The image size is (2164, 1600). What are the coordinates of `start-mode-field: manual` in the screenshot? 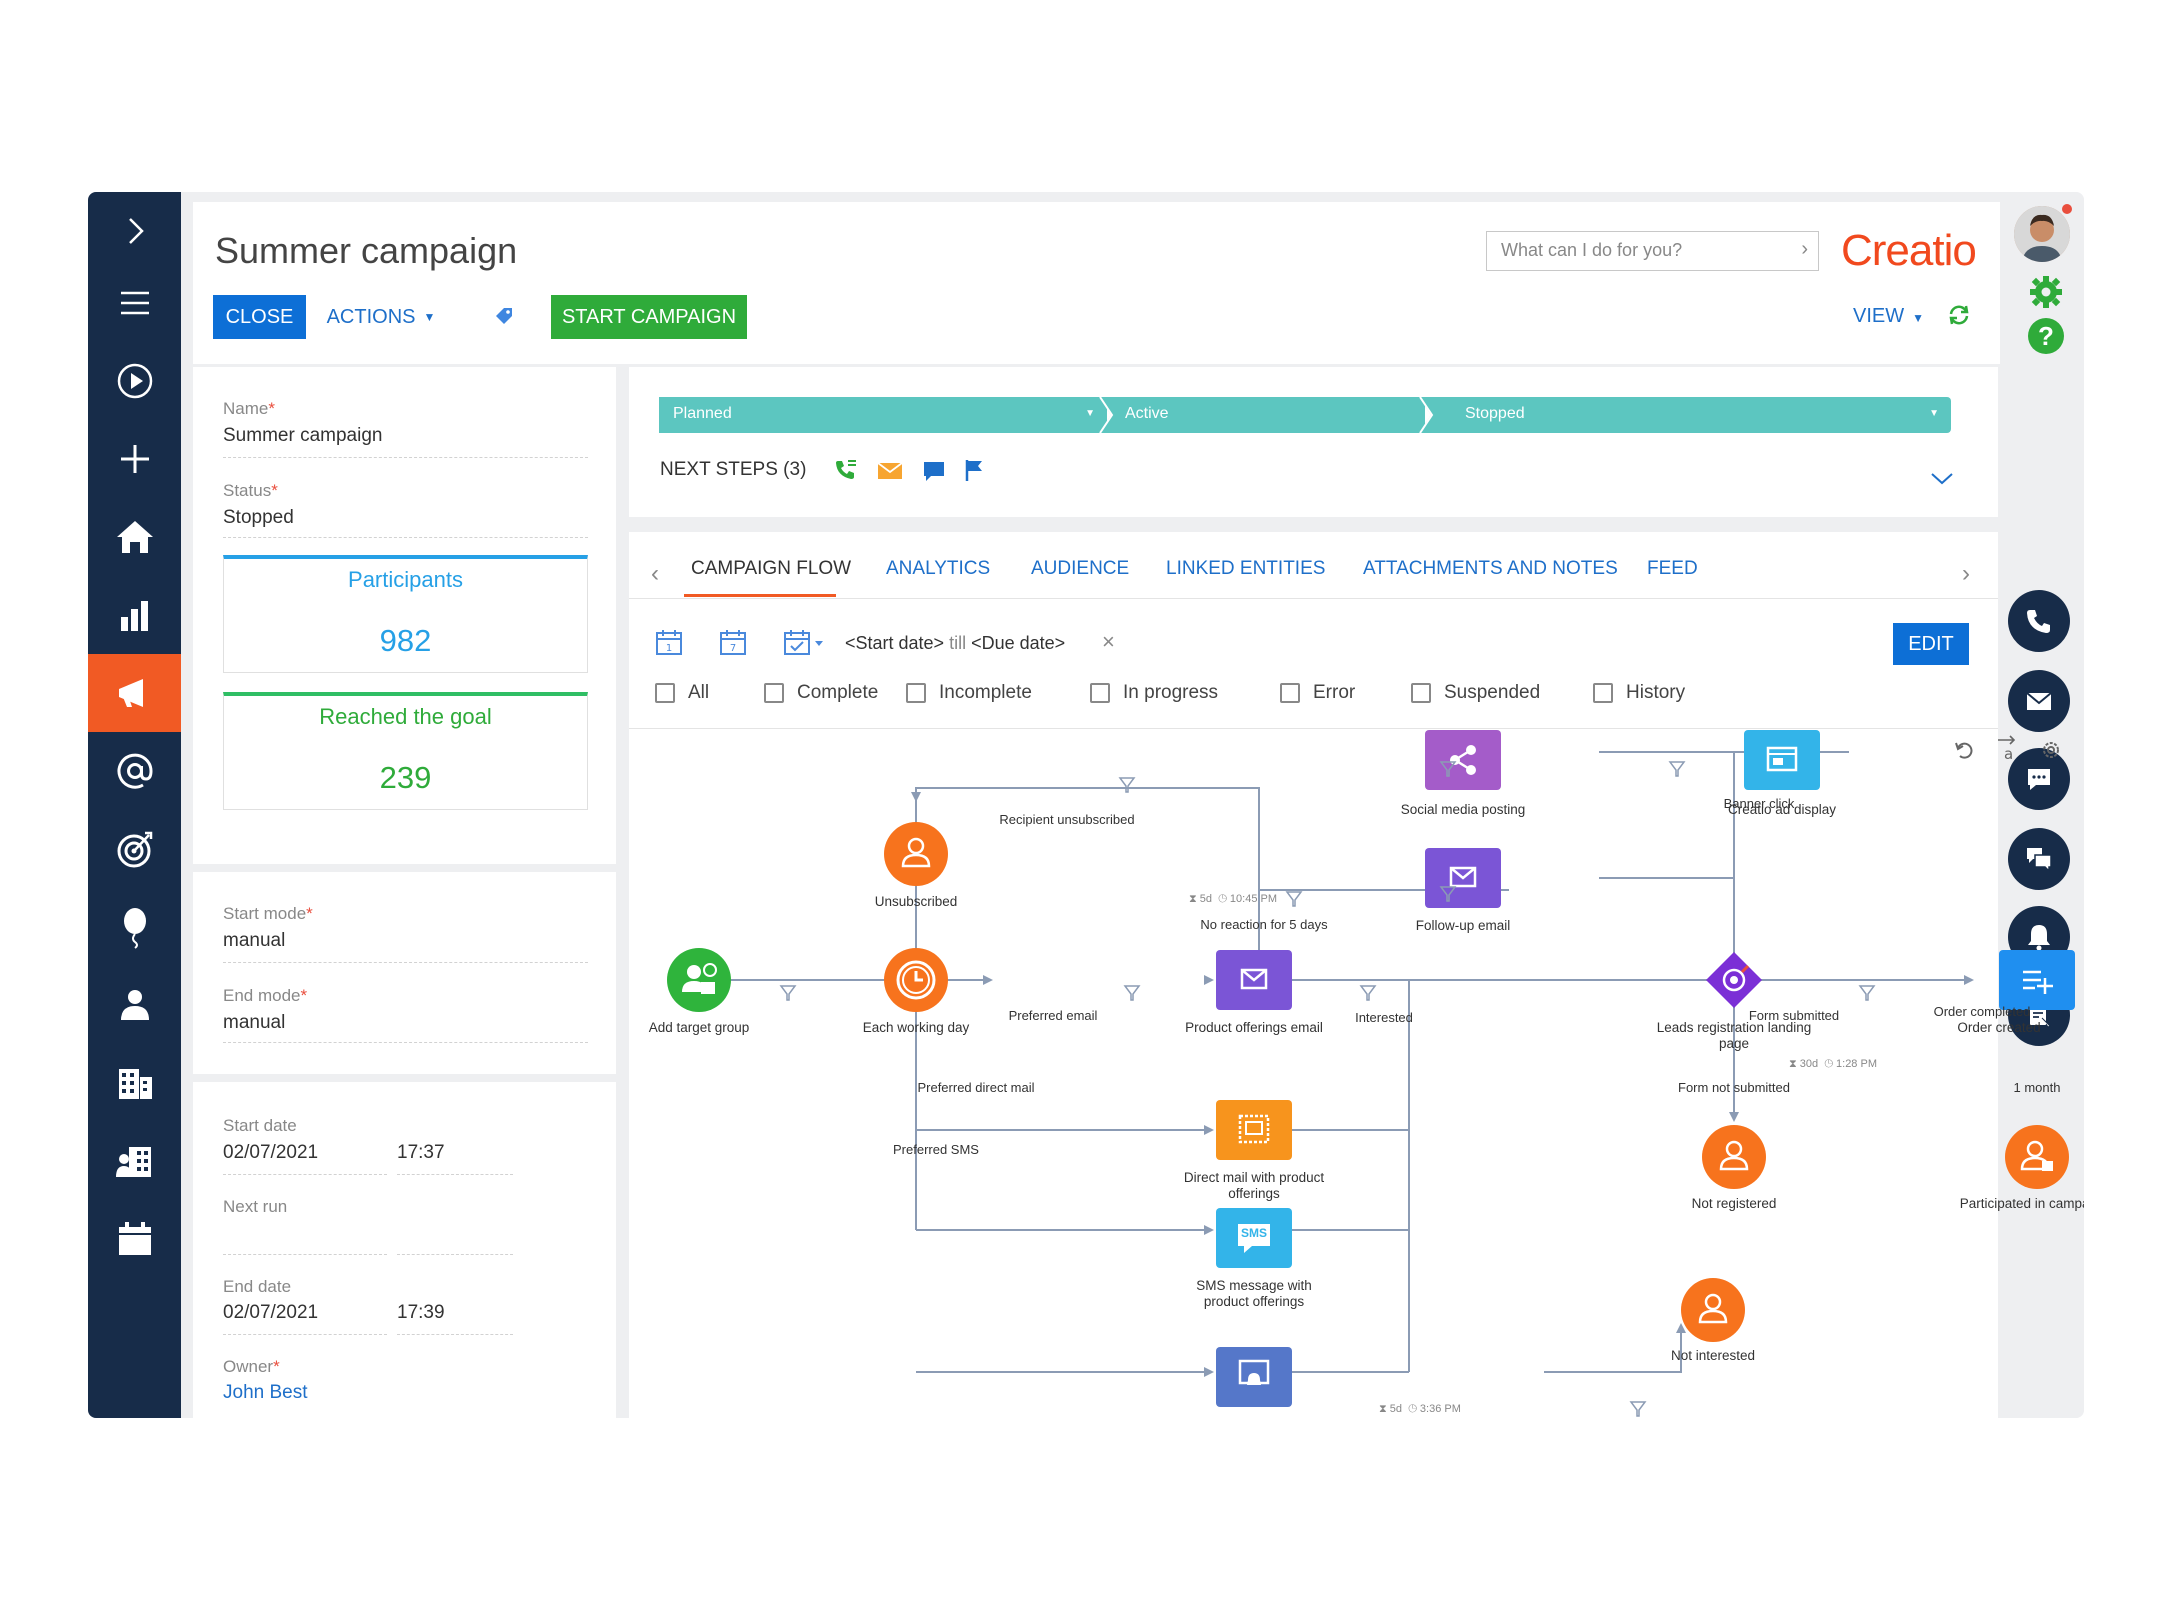 It's located at (254, 941).